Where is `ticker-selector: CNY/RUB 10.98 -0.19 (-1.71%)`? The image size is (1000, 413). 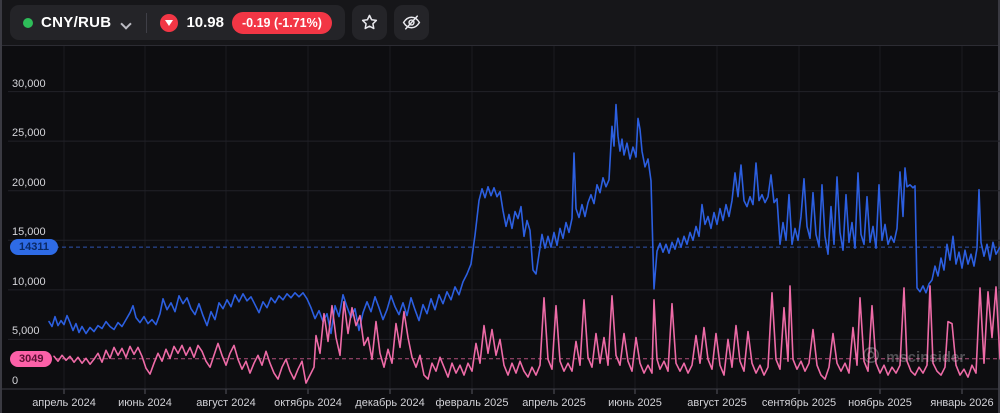
ticker-selector: CNY/RUB 10.98 -0.19 (-1.71%) is located at coordinates (177, 22).